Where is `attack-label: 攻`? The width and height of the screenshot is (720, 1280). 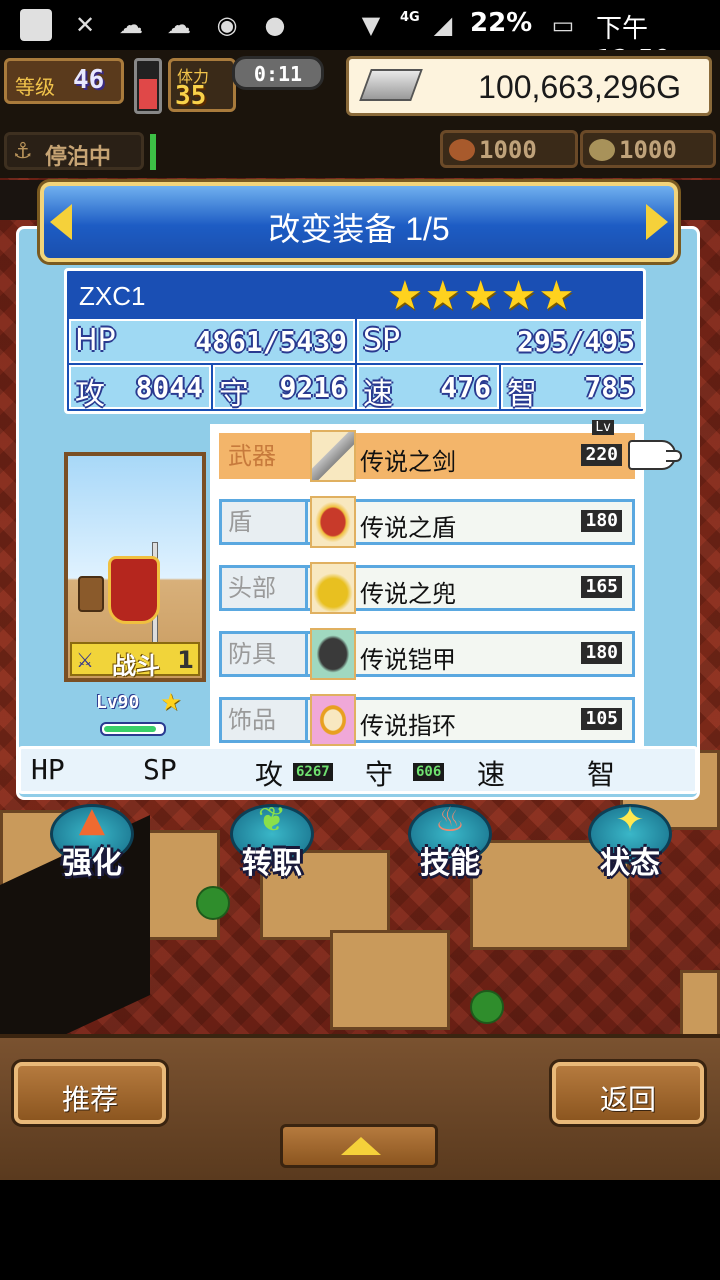 attack-label: 攻 is located at coordinates (90, 394).